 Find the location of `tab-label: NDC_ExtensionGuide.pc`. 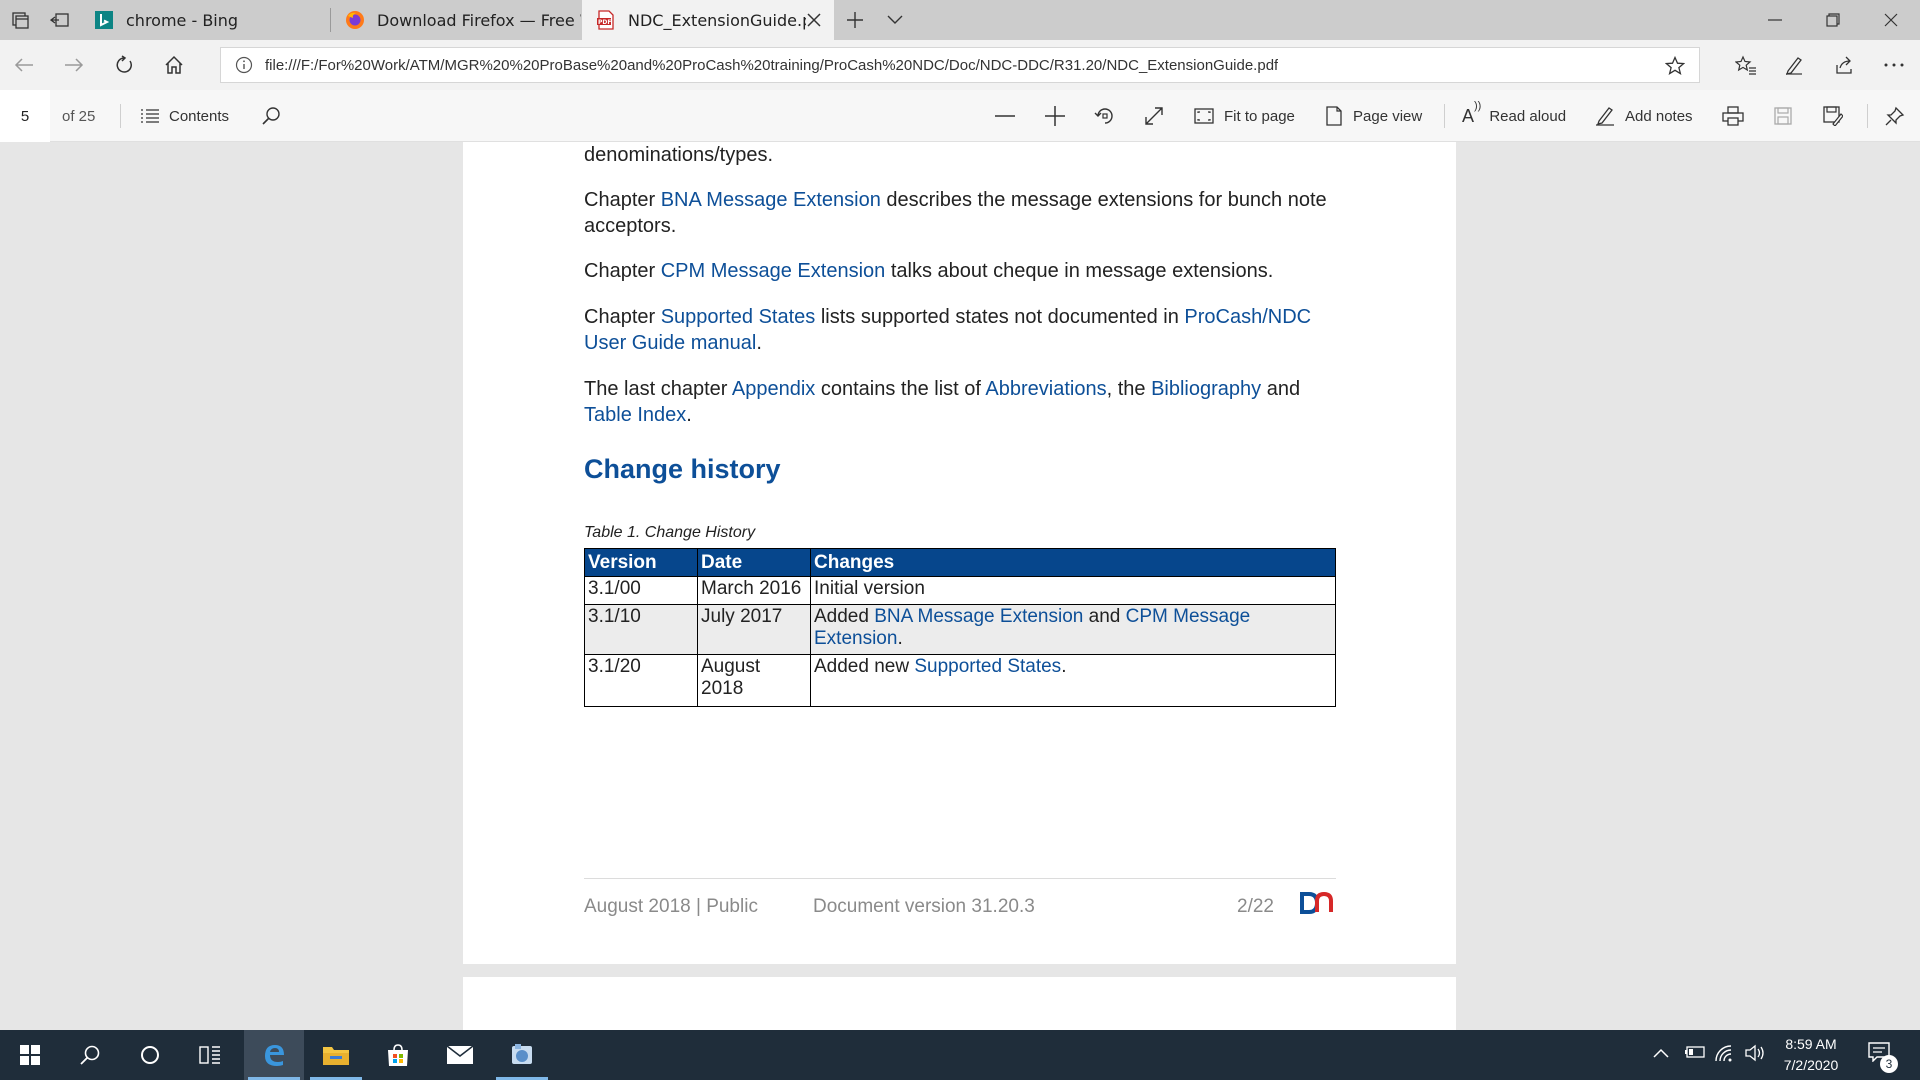

tab-label: NDC_ExtensionGuide.pc is located at coordinates (717, 20).